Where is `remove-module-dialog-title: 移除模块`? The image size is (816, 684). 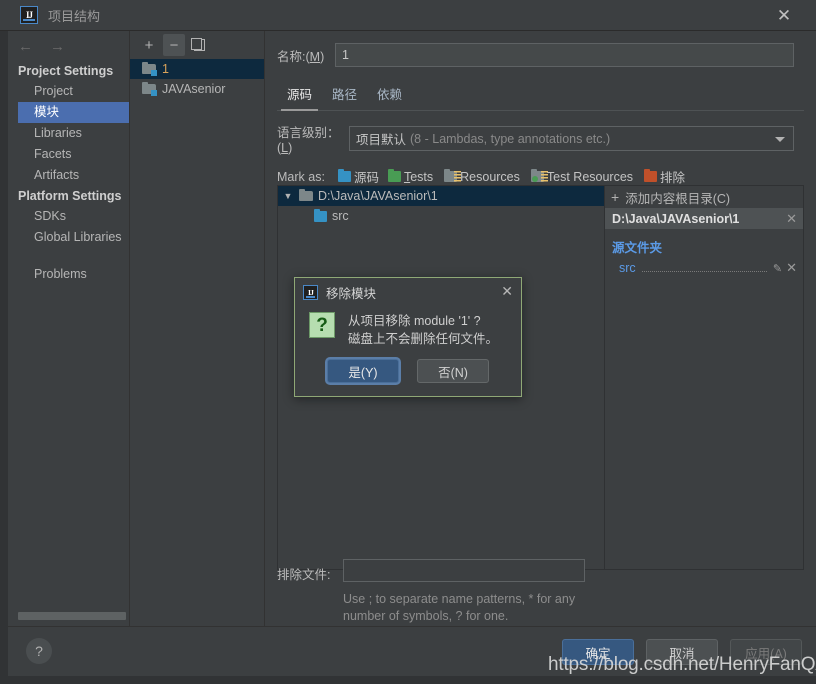
remove-module-dialog-title: 移除模块 is located at coordinates (351, 293).